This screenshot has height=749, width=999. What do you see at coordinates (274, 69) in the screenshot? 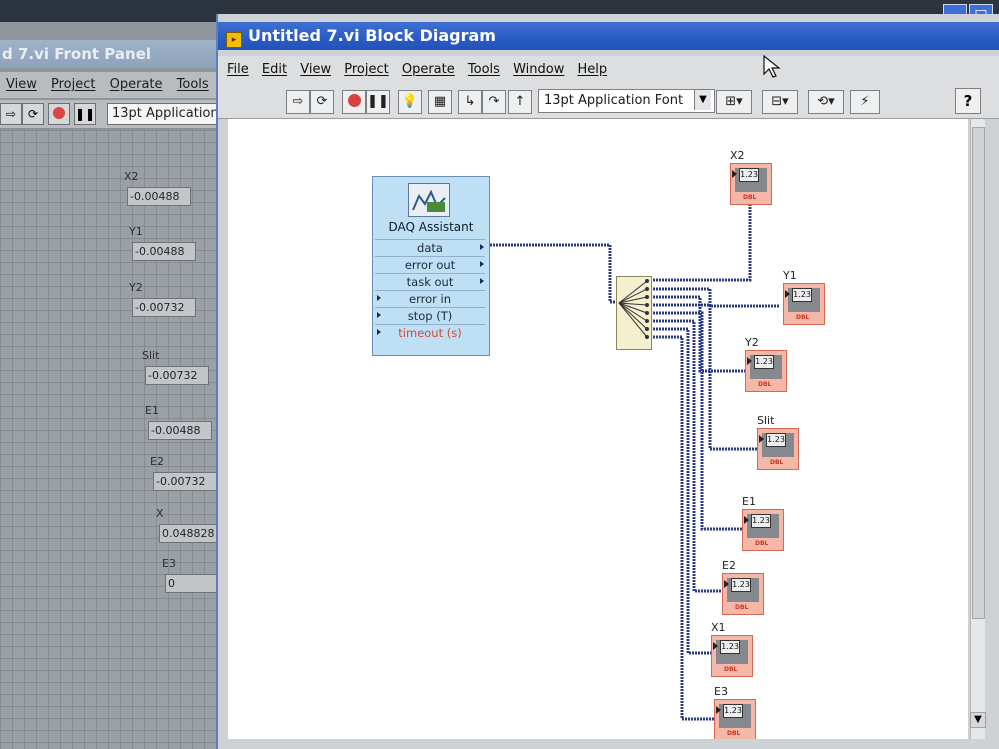
I see `menu-edit: Edit` at bounding box center [274, 69].